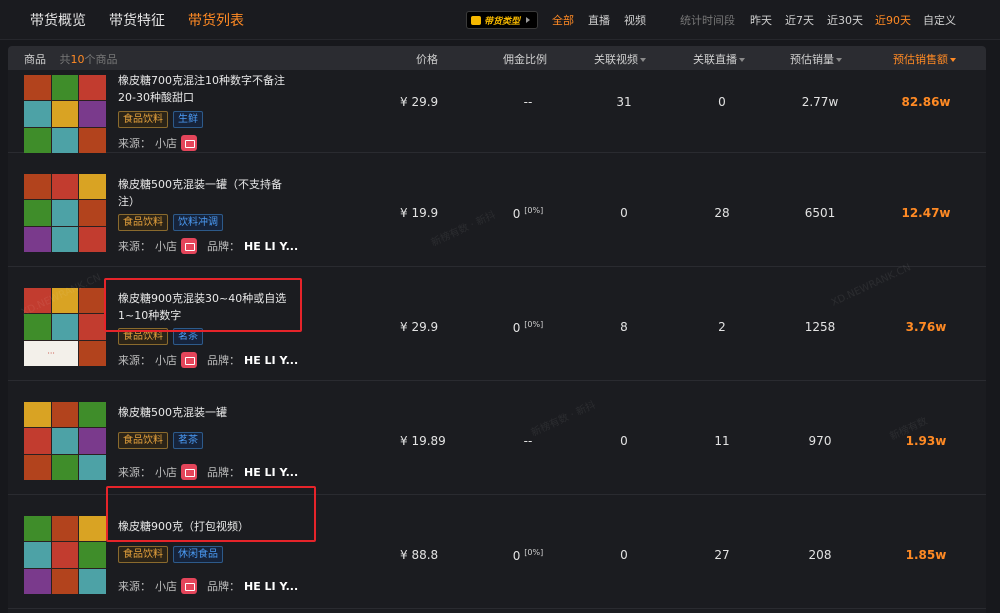 The width and height of the screenshot is (1000, 613). I want to click on estimated-gmv: 1.85w, so click(926, 555).